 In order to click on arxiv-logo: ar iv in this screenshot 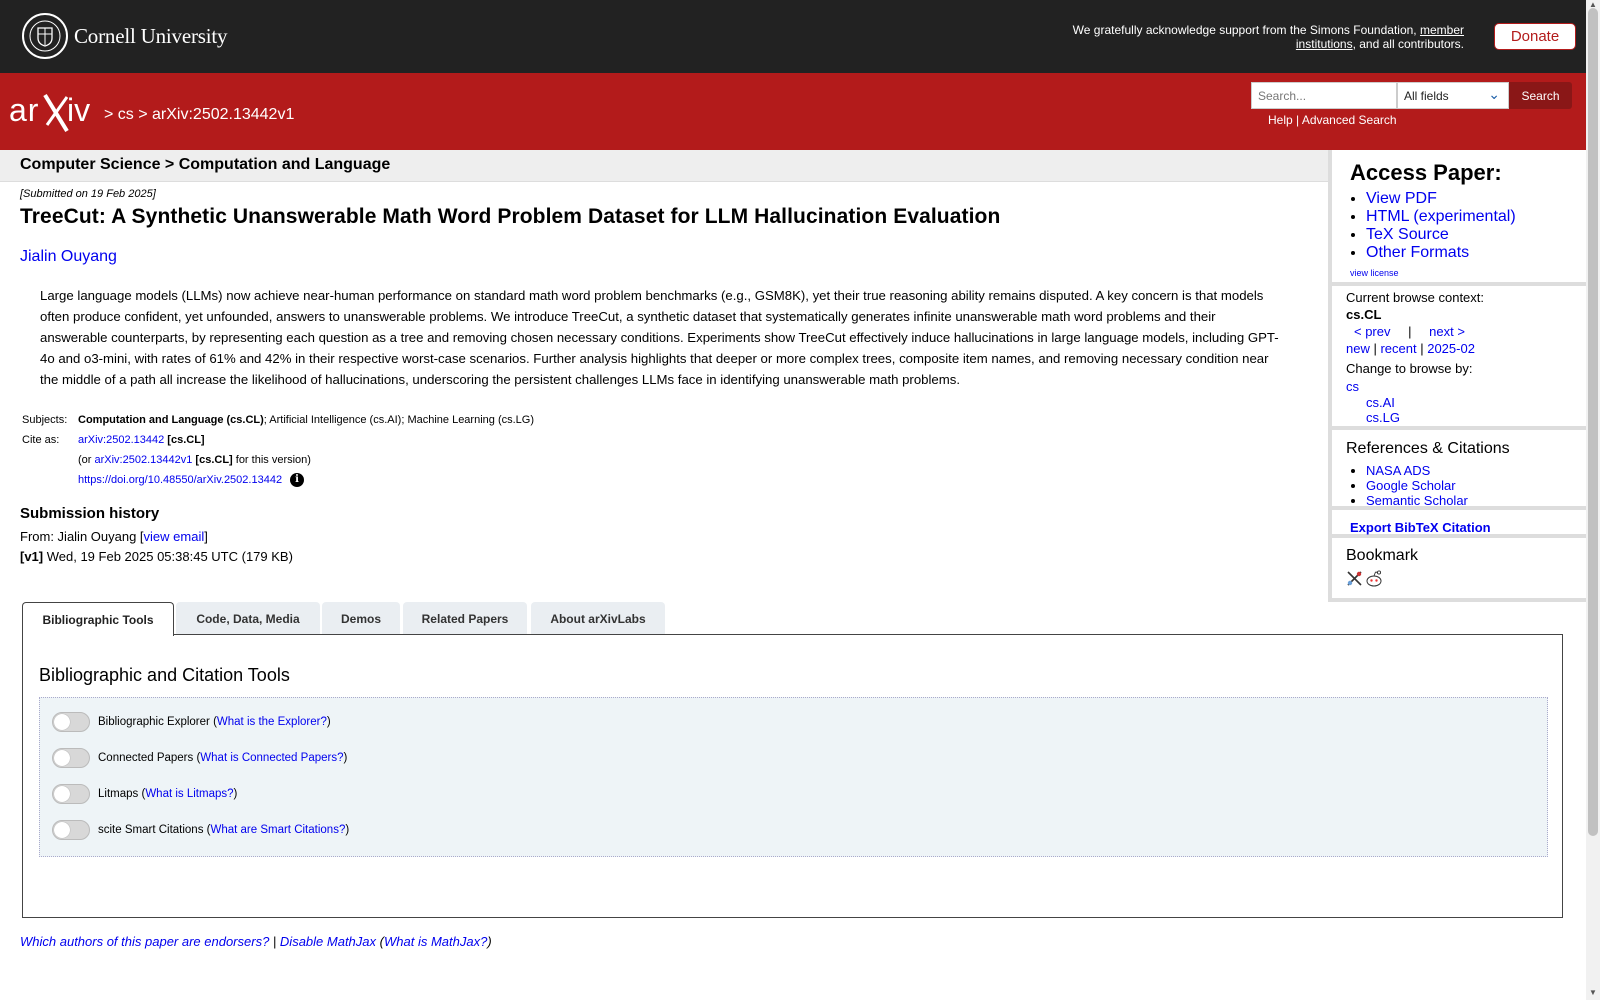, I will do `click(55, 112)`.